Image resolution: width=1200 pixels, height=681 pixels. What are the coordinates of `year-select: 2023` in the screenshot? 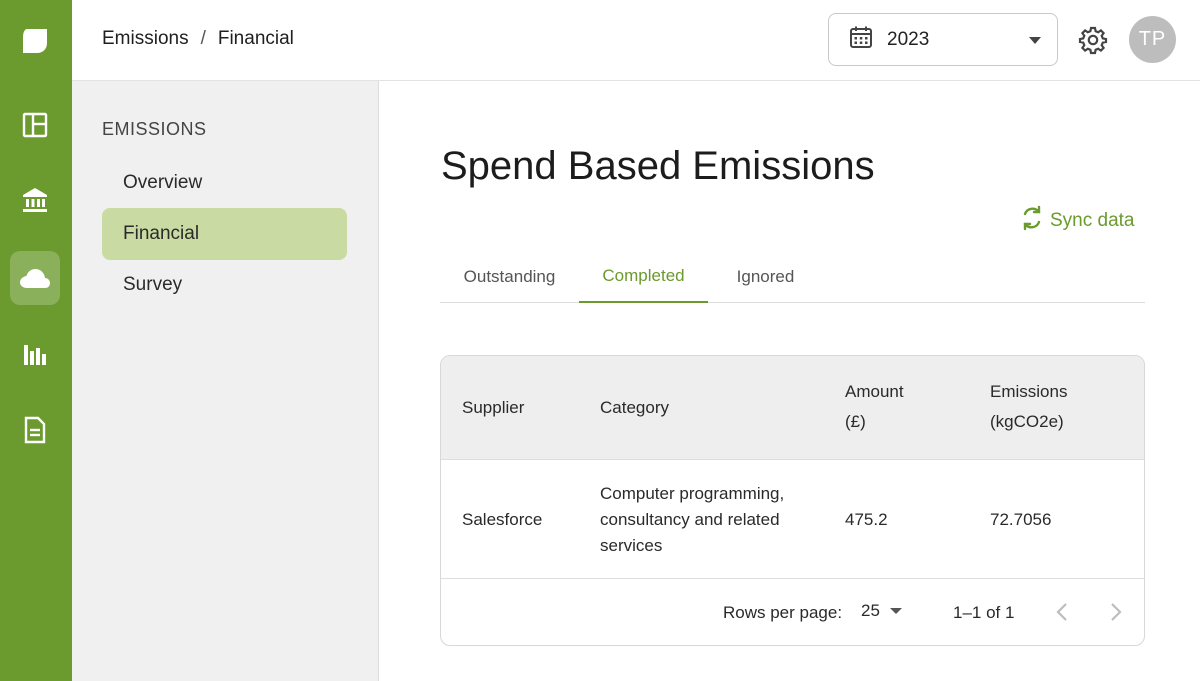 It's located at (943, 39).